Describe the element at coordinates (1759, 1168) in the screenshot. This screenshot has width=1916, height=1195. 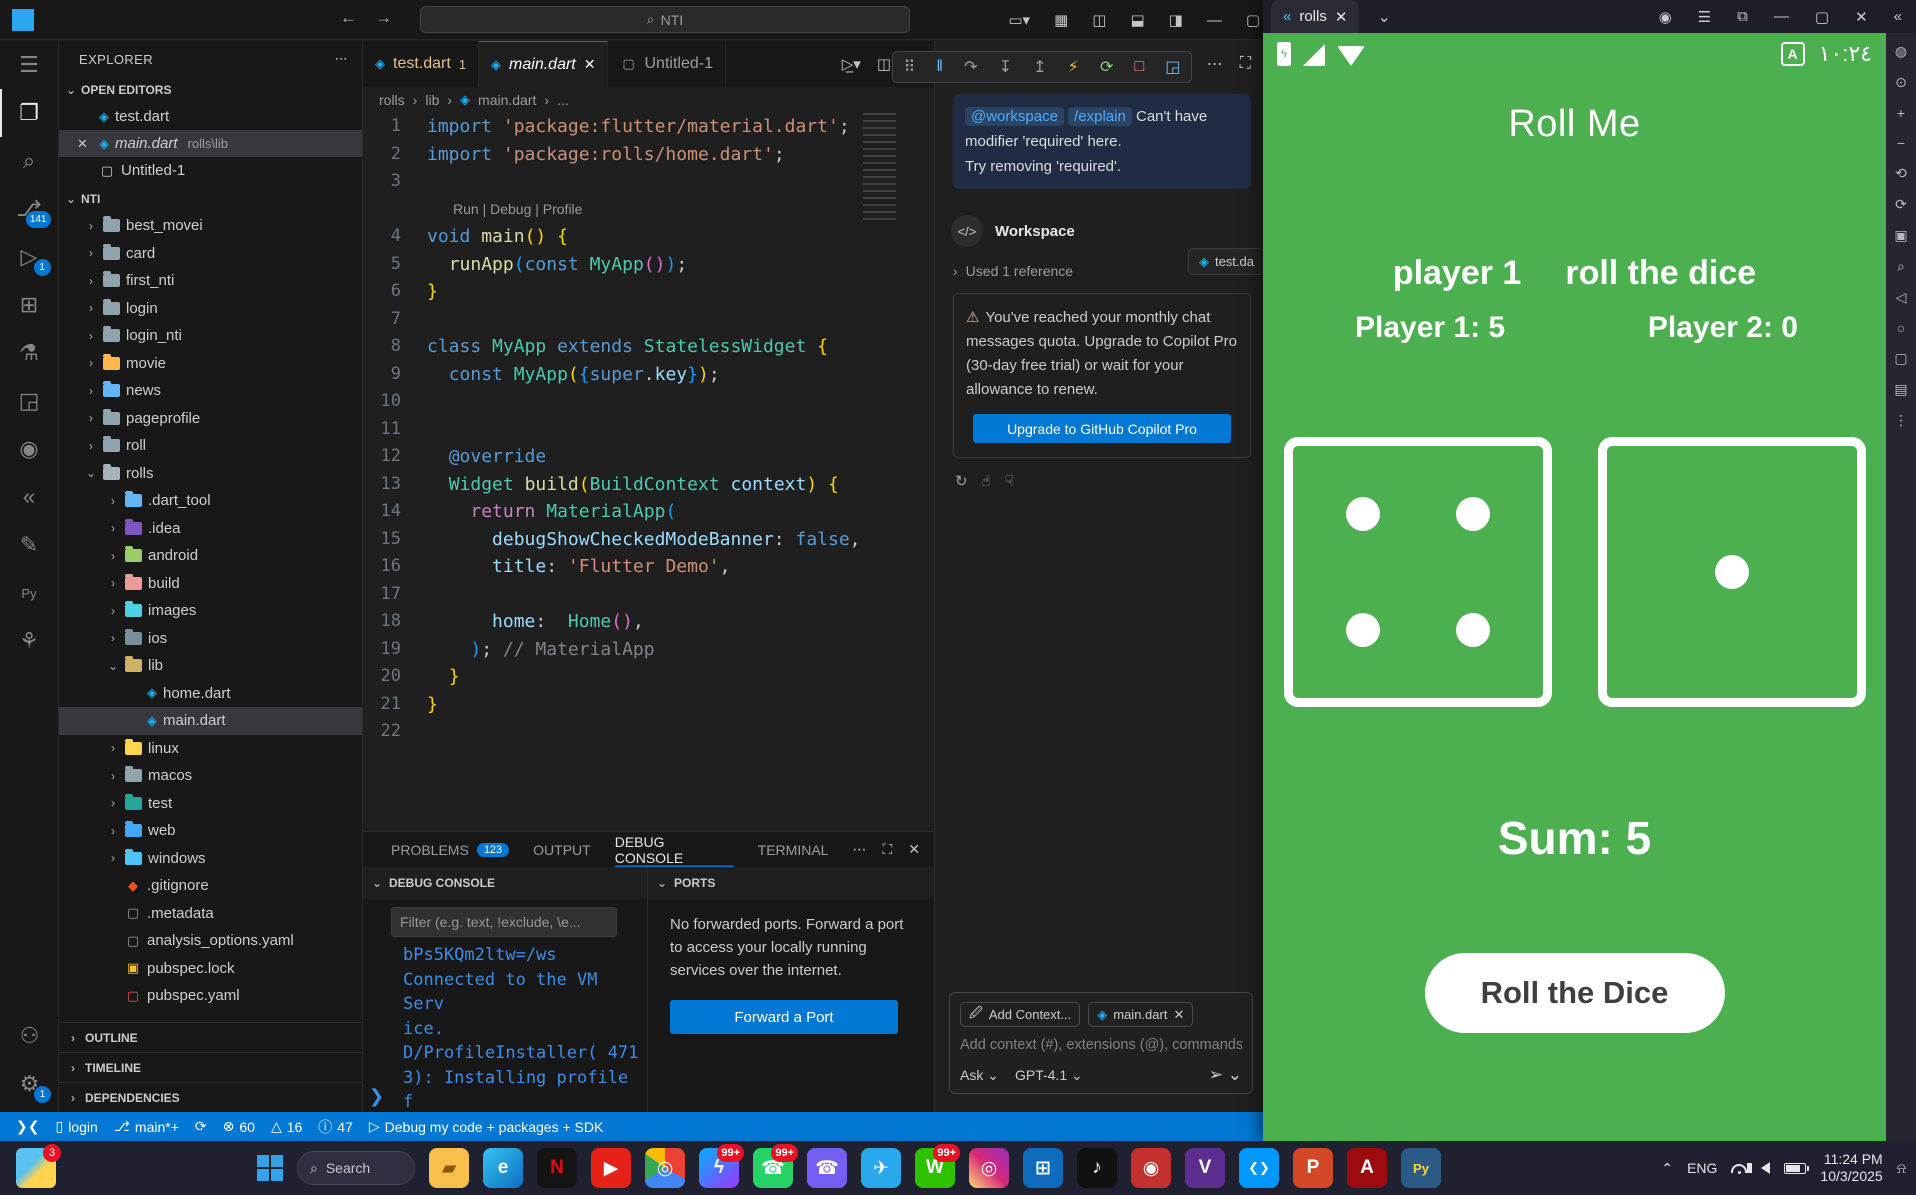
I see `volume-icon` at that location.